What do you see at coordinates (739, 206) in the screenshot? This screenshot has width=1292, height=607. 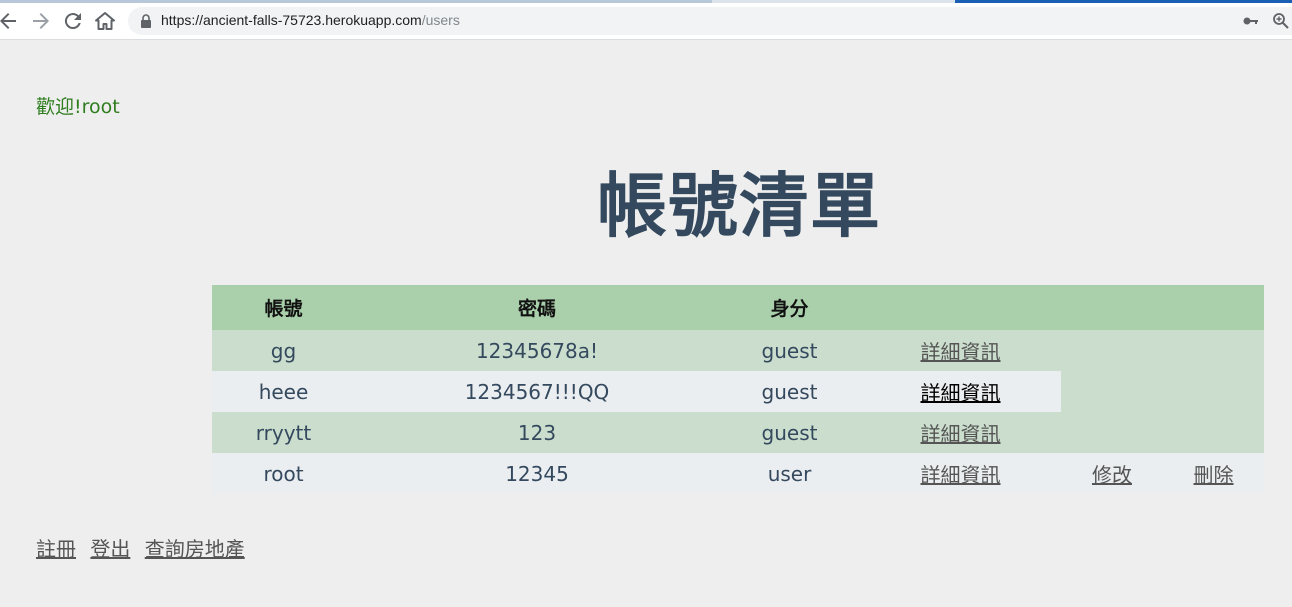 I see `page-title: 帳號清單` at bounding box center [739, 206].